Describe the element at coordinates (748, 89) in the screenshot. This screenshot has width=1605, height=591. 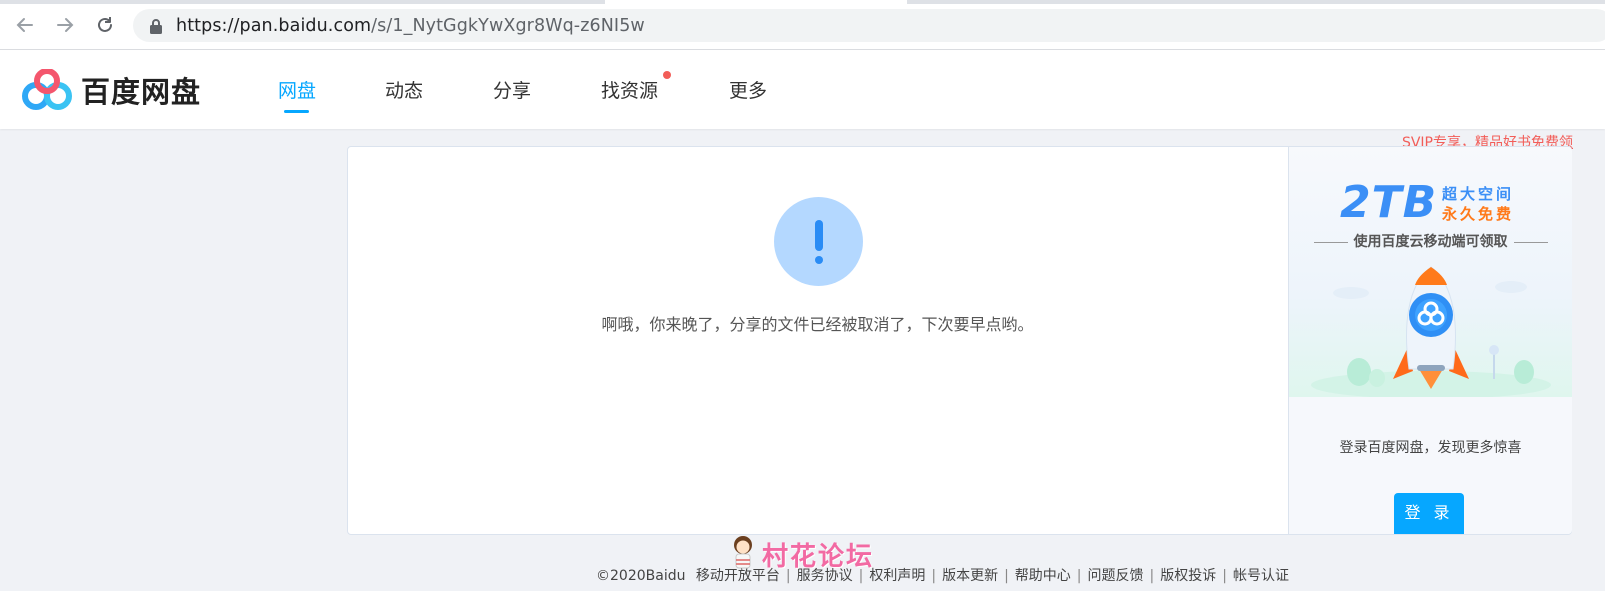
I see `nav-item-more: 更多` at that location.